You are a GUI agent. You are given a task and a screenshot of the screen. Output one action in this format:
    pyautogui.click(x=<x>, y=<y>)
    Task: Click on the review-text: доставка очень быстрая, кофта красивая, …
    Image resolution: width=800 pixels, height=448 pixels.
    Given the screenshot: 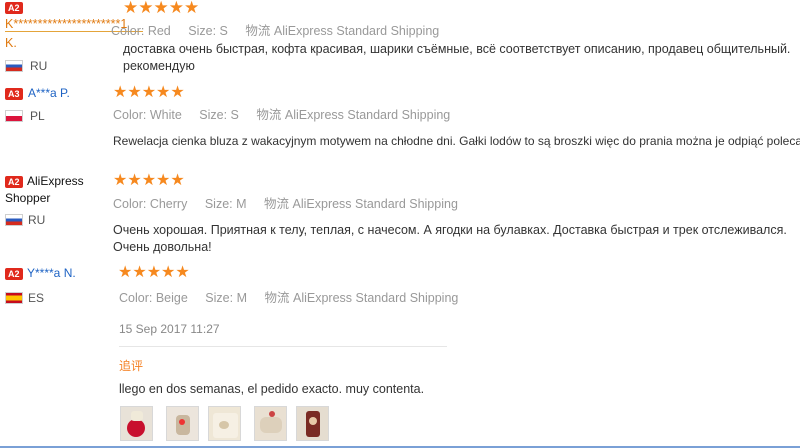 What is the action you would take?
    pyautogui.click(x=457, y=57)
    